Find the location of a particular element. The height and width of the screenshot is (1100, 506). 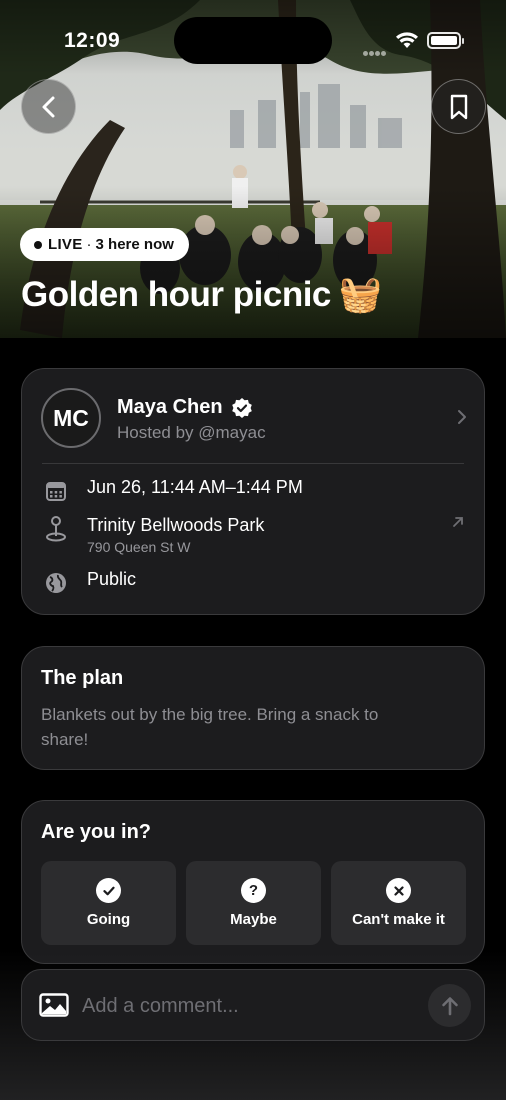

host-name: Maya Chen is located at coordinates (170, 407).